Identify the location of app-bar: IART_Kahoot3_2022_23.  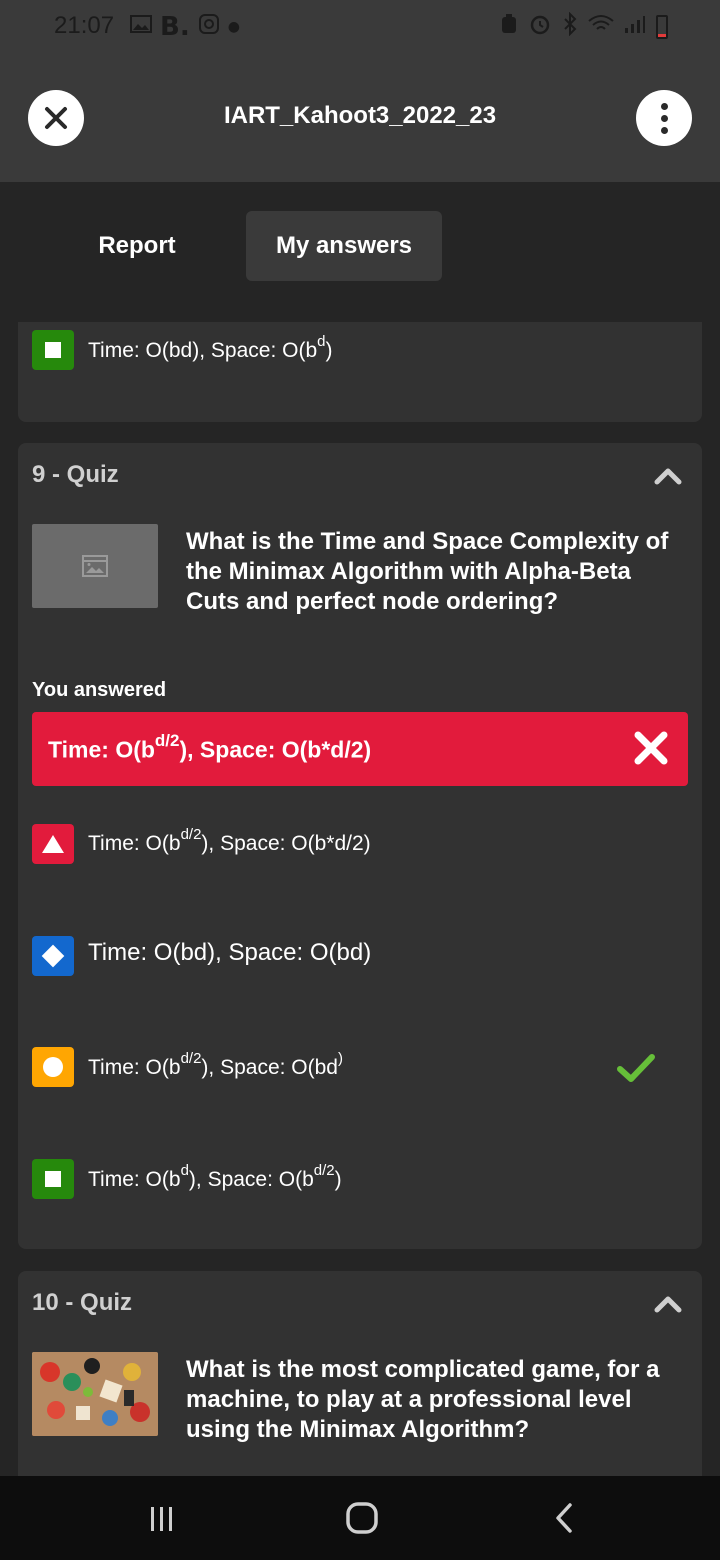
(360, 119).